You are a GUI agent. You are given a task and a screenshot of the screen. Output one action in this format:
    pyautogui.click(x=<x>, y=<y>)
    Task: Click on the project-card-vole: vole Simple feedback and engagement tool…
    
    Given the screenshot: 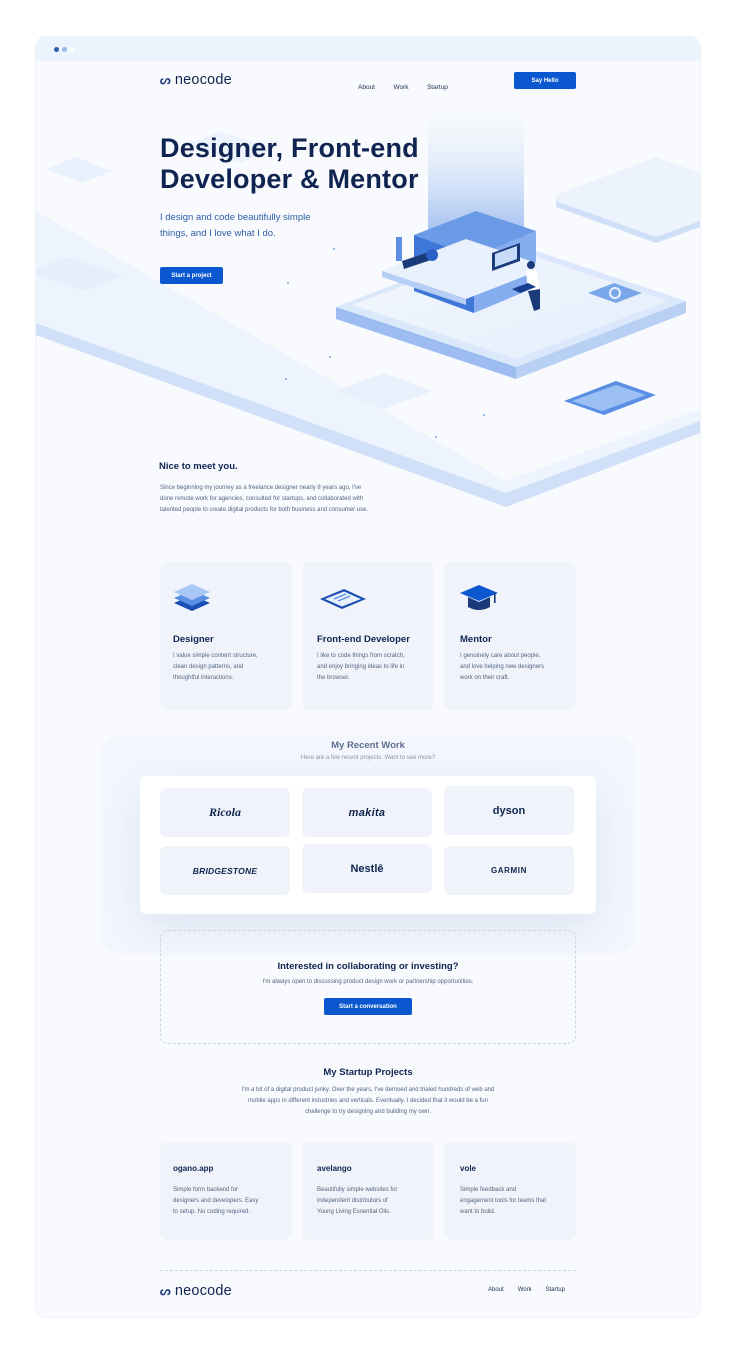 What is the action you would take?
    pyautogui.click(x=510, y=1191)
    